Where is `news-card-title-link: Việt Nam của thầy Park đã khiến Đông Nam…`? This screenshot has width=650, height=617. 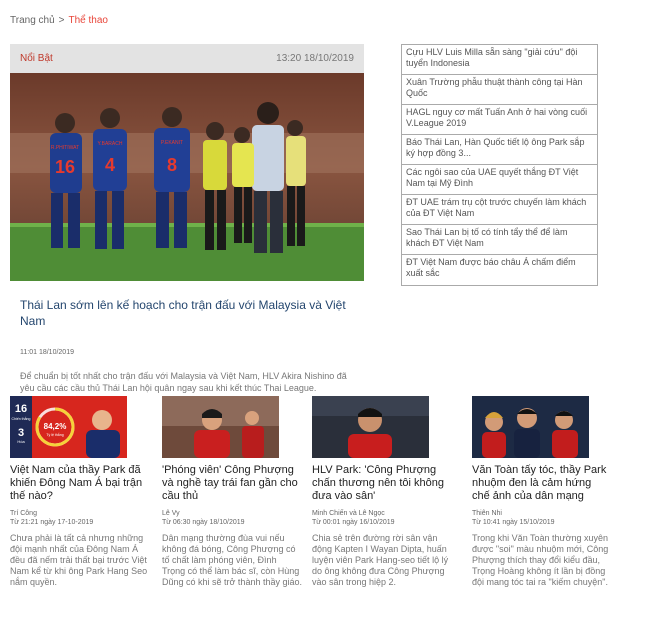 news-card-title-link: Việt Nam của thầy Park đã khiến Đông Nam… is located at coordinates (80, 483).